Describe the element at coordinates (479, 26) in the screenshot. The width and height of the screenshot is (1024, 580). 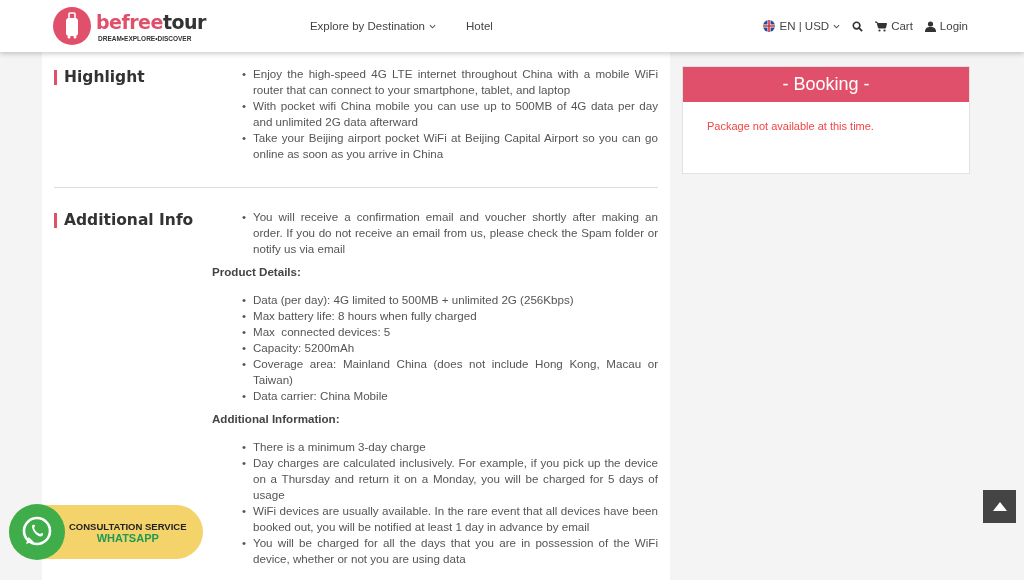
I see `nav-link: Hotel` at that location.